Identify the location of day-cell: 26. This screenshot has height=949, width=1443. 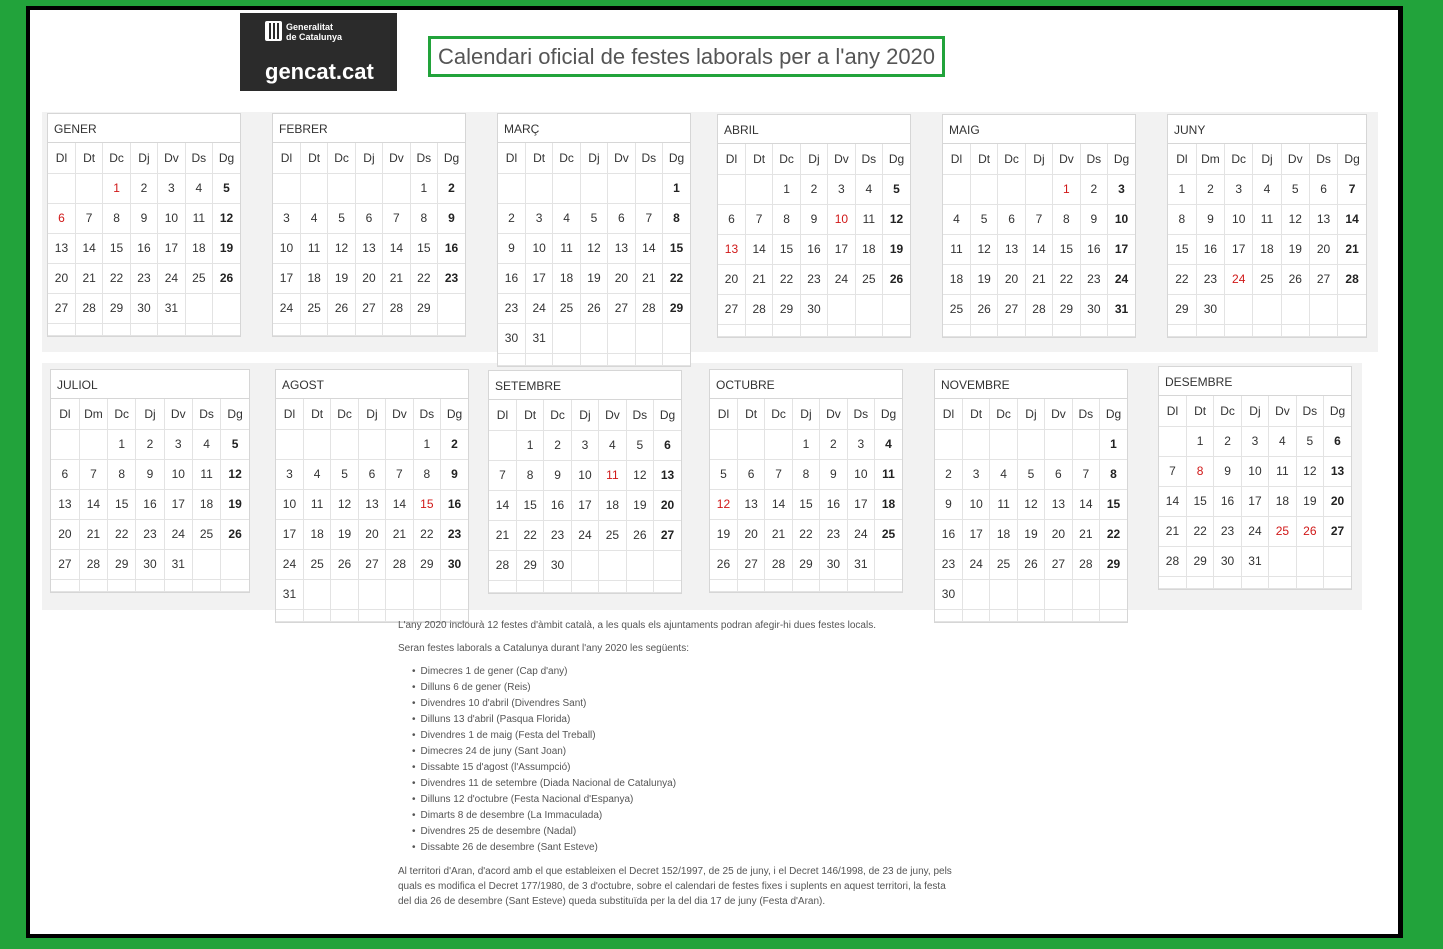
(896, 279).